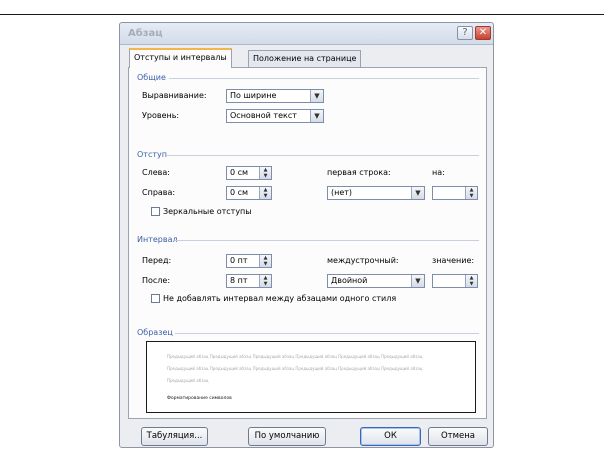  Describe the element at coordinates (161, 115) in the screenshot. I see `level-label: Уровень:` at that location.